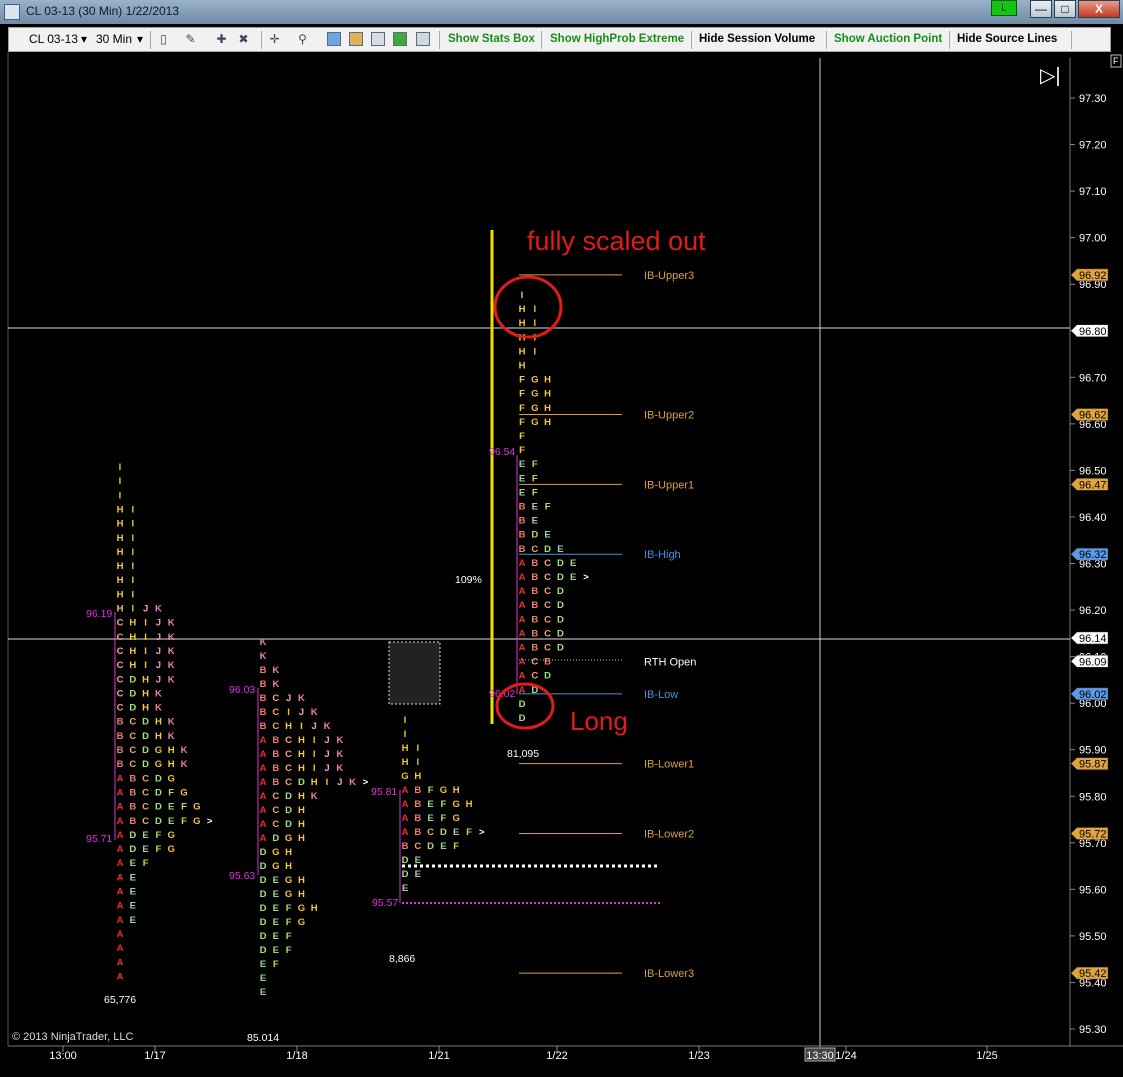 The width and height of the screenshot is (1123, 1077). I want to click on hide-session-volume-button: Hide Session Volume, so click(757, 39).